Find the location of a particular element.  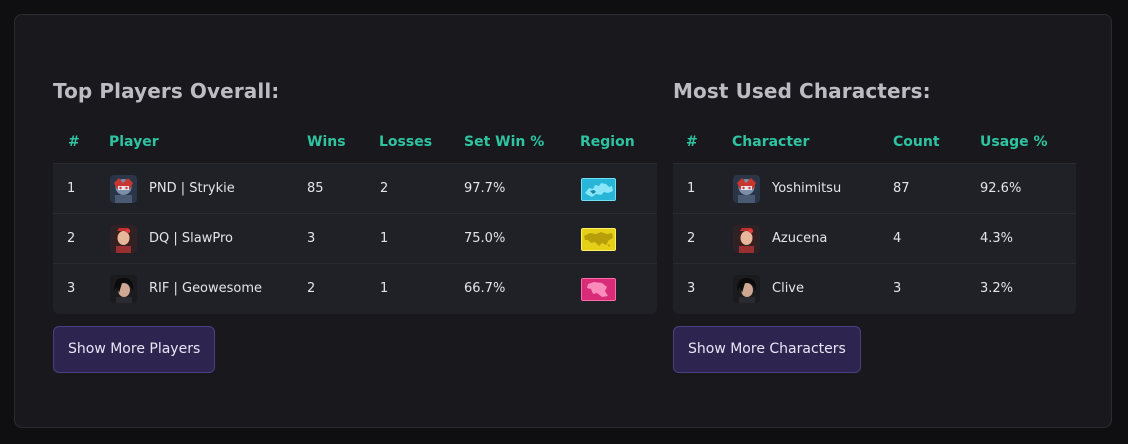

col-wins: Wins is located at coordinates (326, 142).